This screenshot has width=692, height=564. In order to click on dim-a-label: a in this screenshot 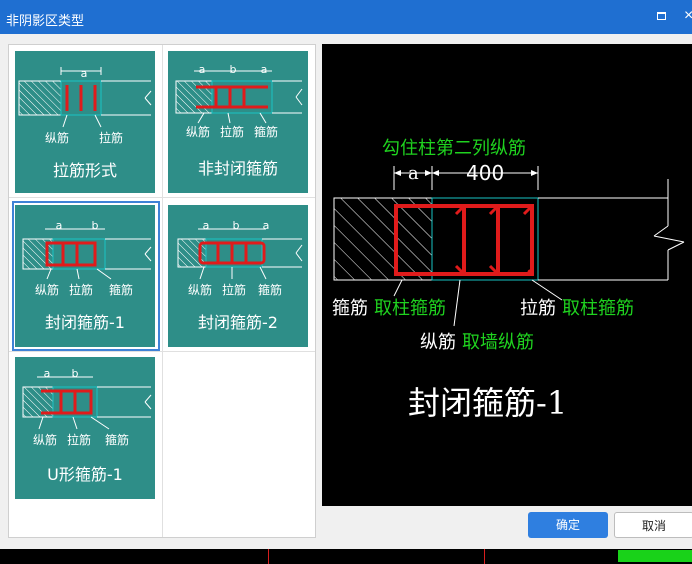, I will do `click(413, 173)`.